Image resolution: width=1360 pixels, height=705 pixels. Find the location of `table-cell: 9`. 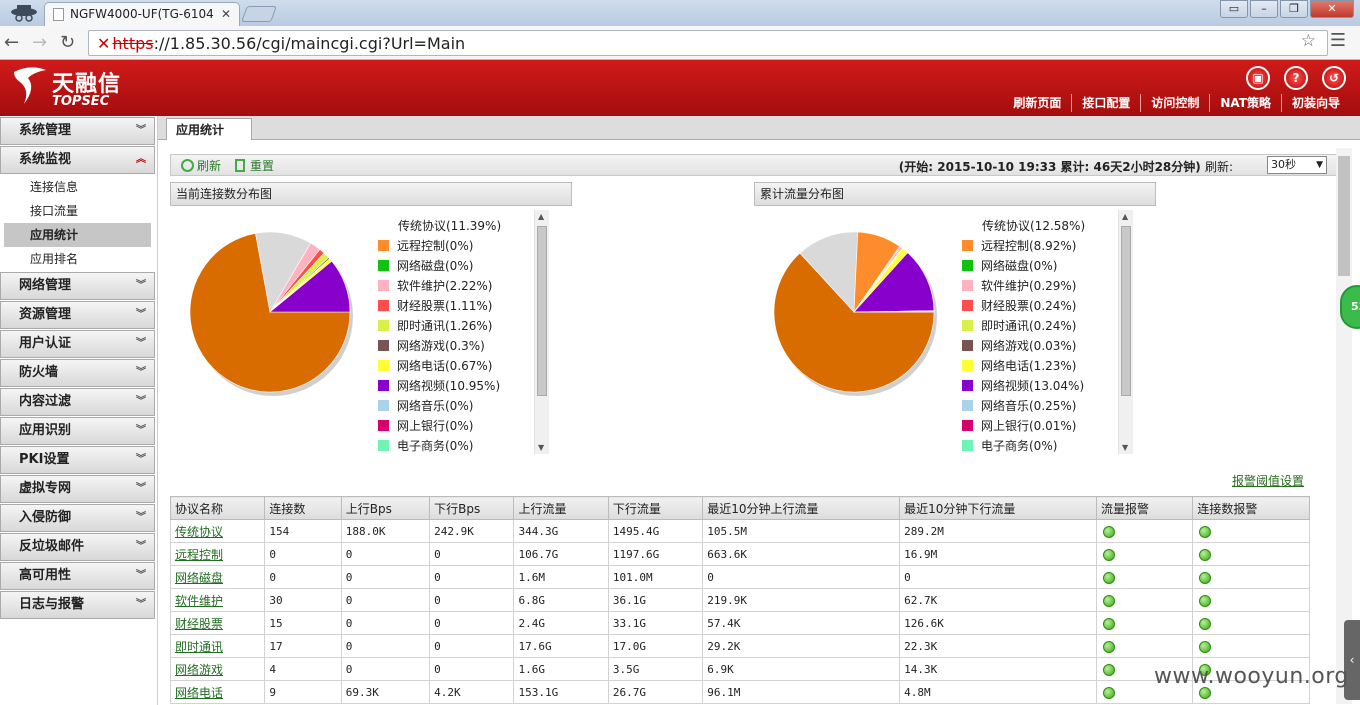

table-cell: 9 is located at coordinates (303, 692).